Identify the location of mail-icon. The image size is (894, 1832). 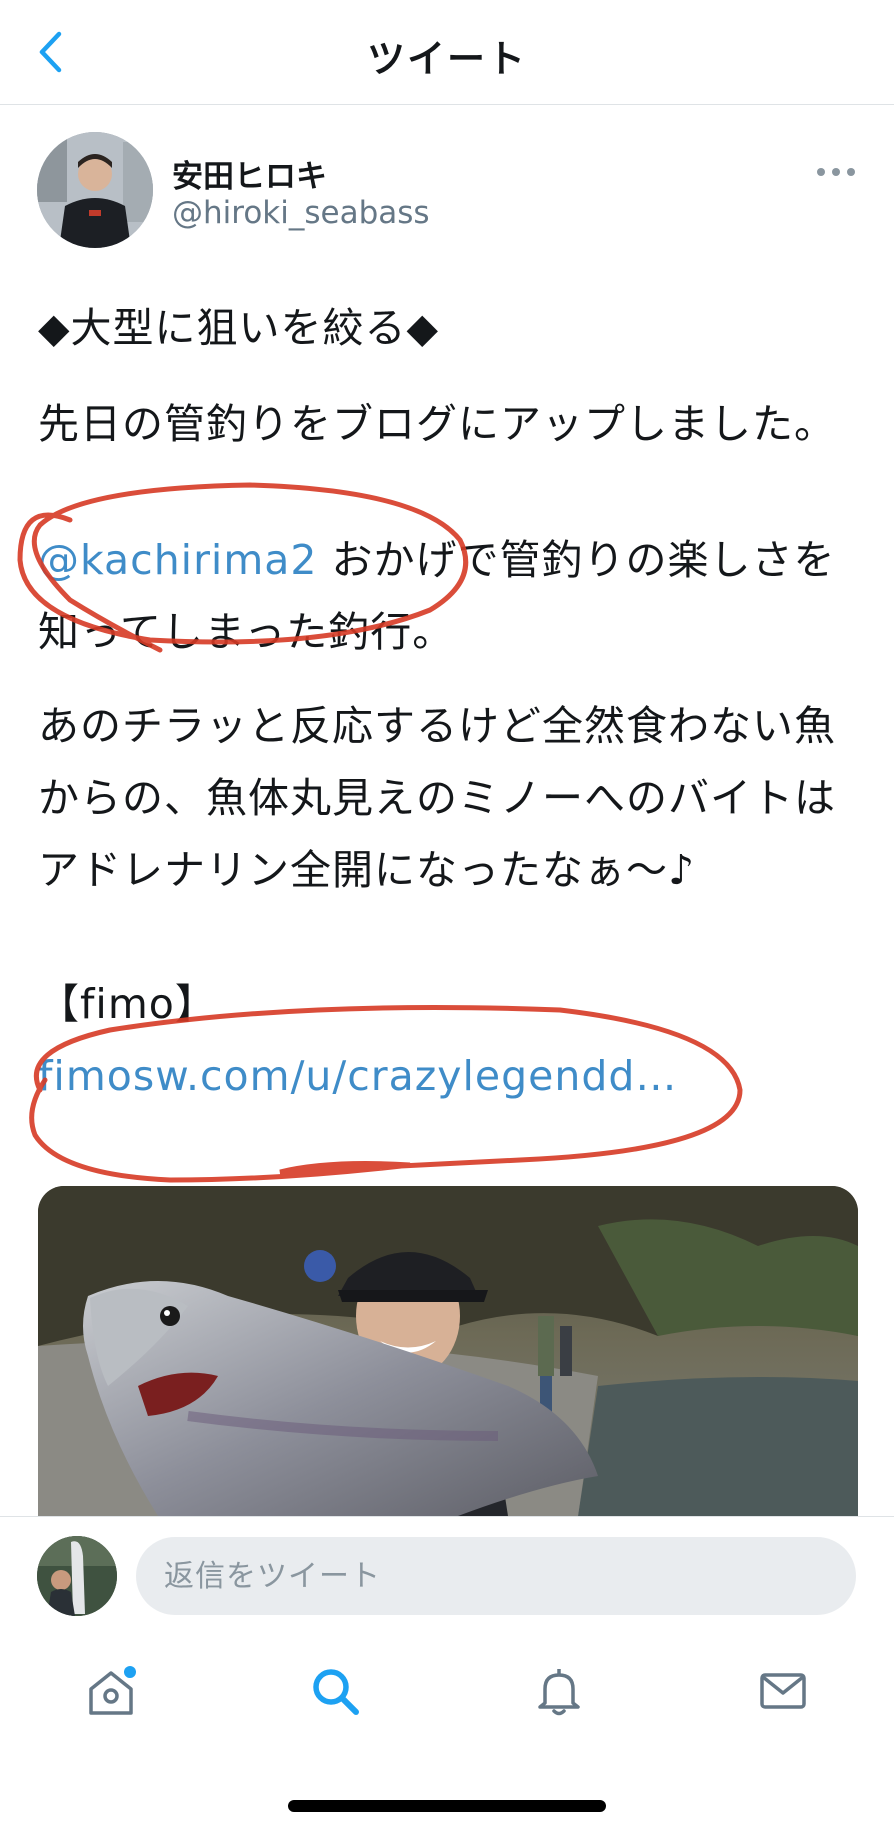
(783, 1691).